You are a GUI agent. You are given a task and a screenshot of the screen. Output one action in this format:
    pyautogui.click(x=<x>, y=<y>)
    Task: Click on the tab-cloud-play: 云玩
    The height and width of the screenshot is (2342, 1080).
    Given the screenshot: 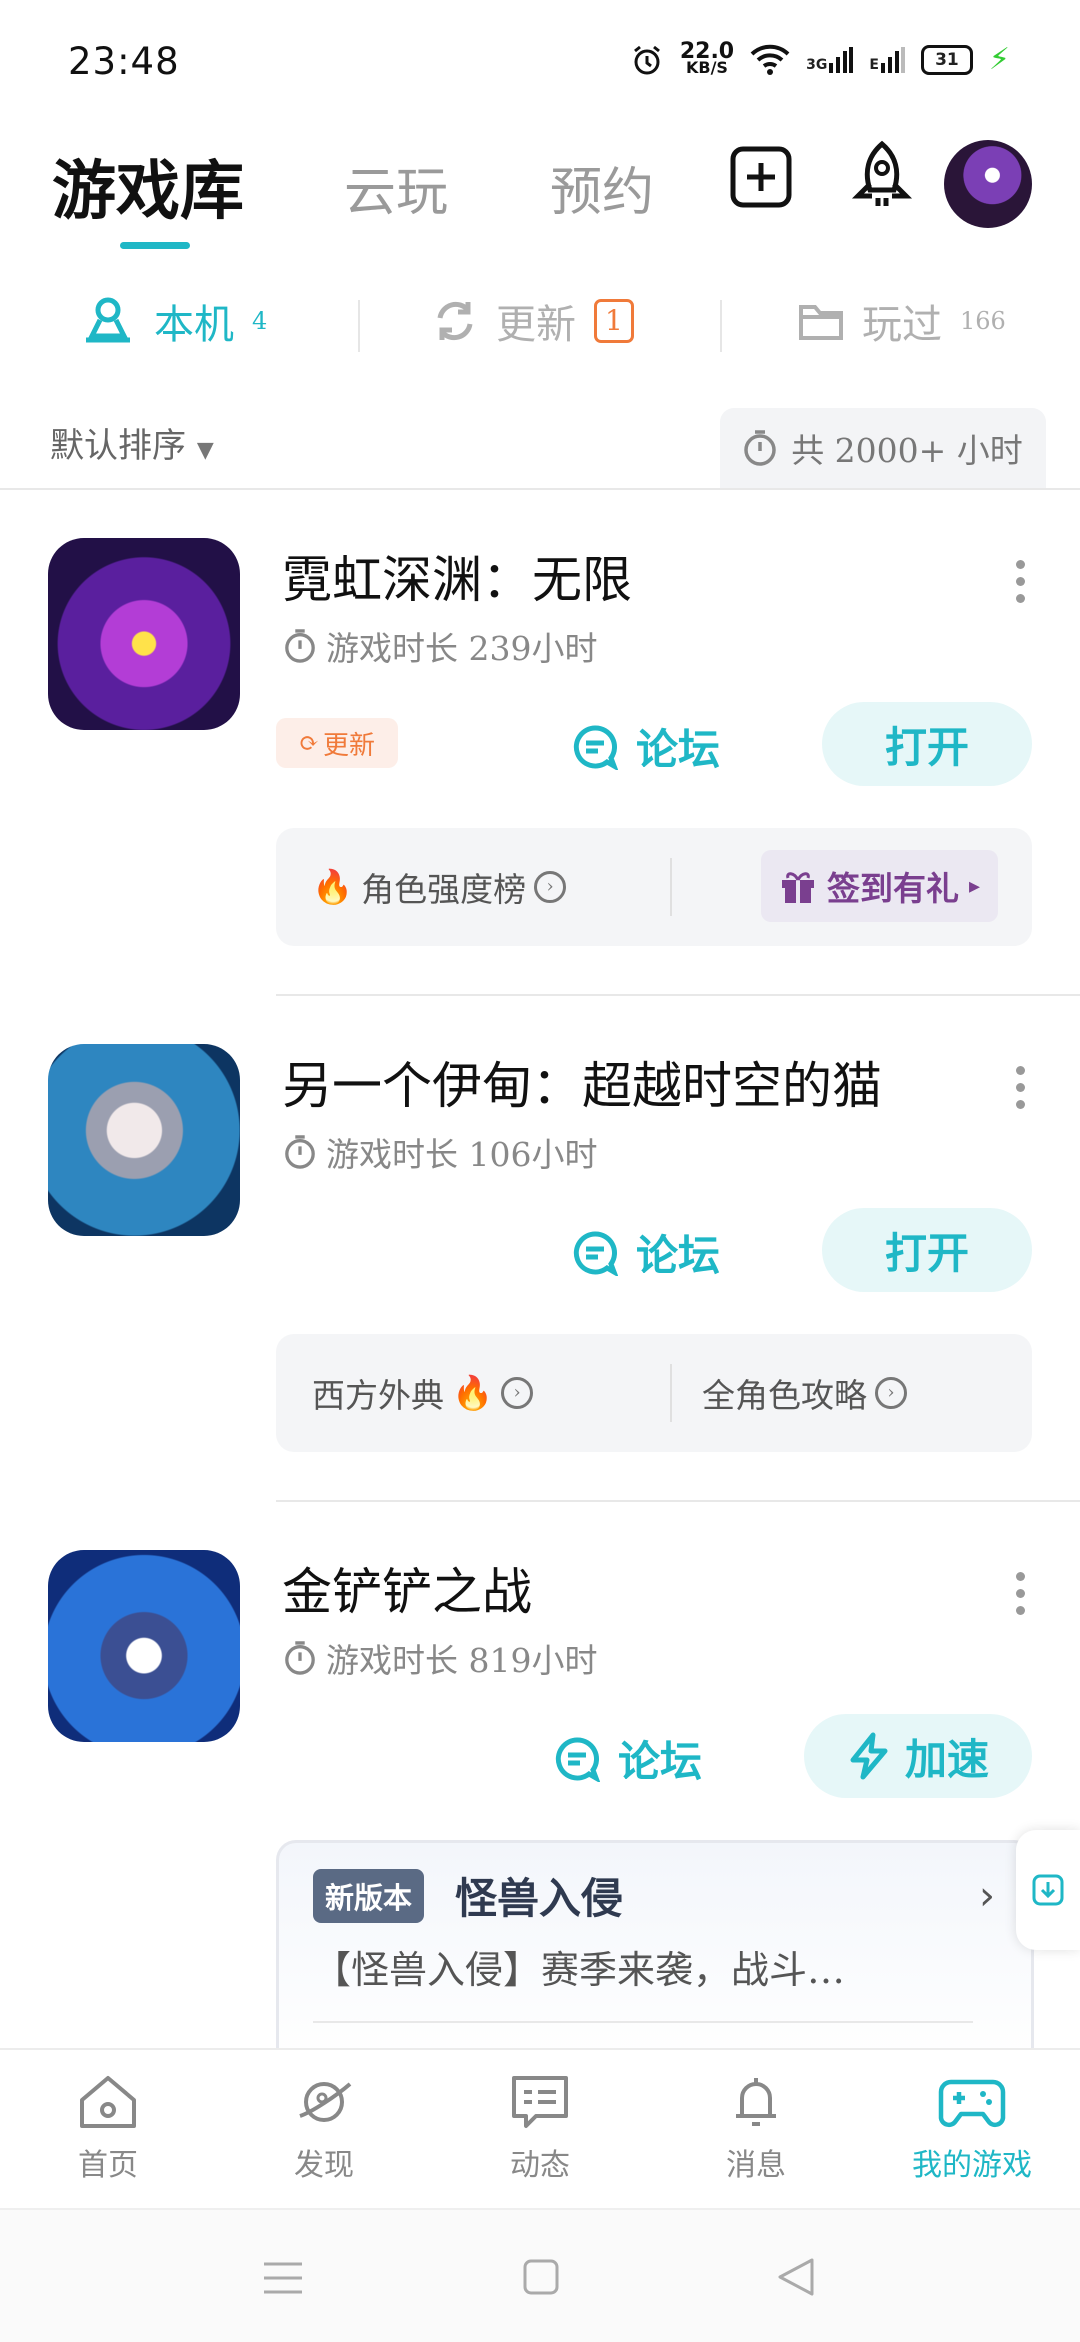 What is the action you would take?
    pyautogui.click(x=396, y=187)
    